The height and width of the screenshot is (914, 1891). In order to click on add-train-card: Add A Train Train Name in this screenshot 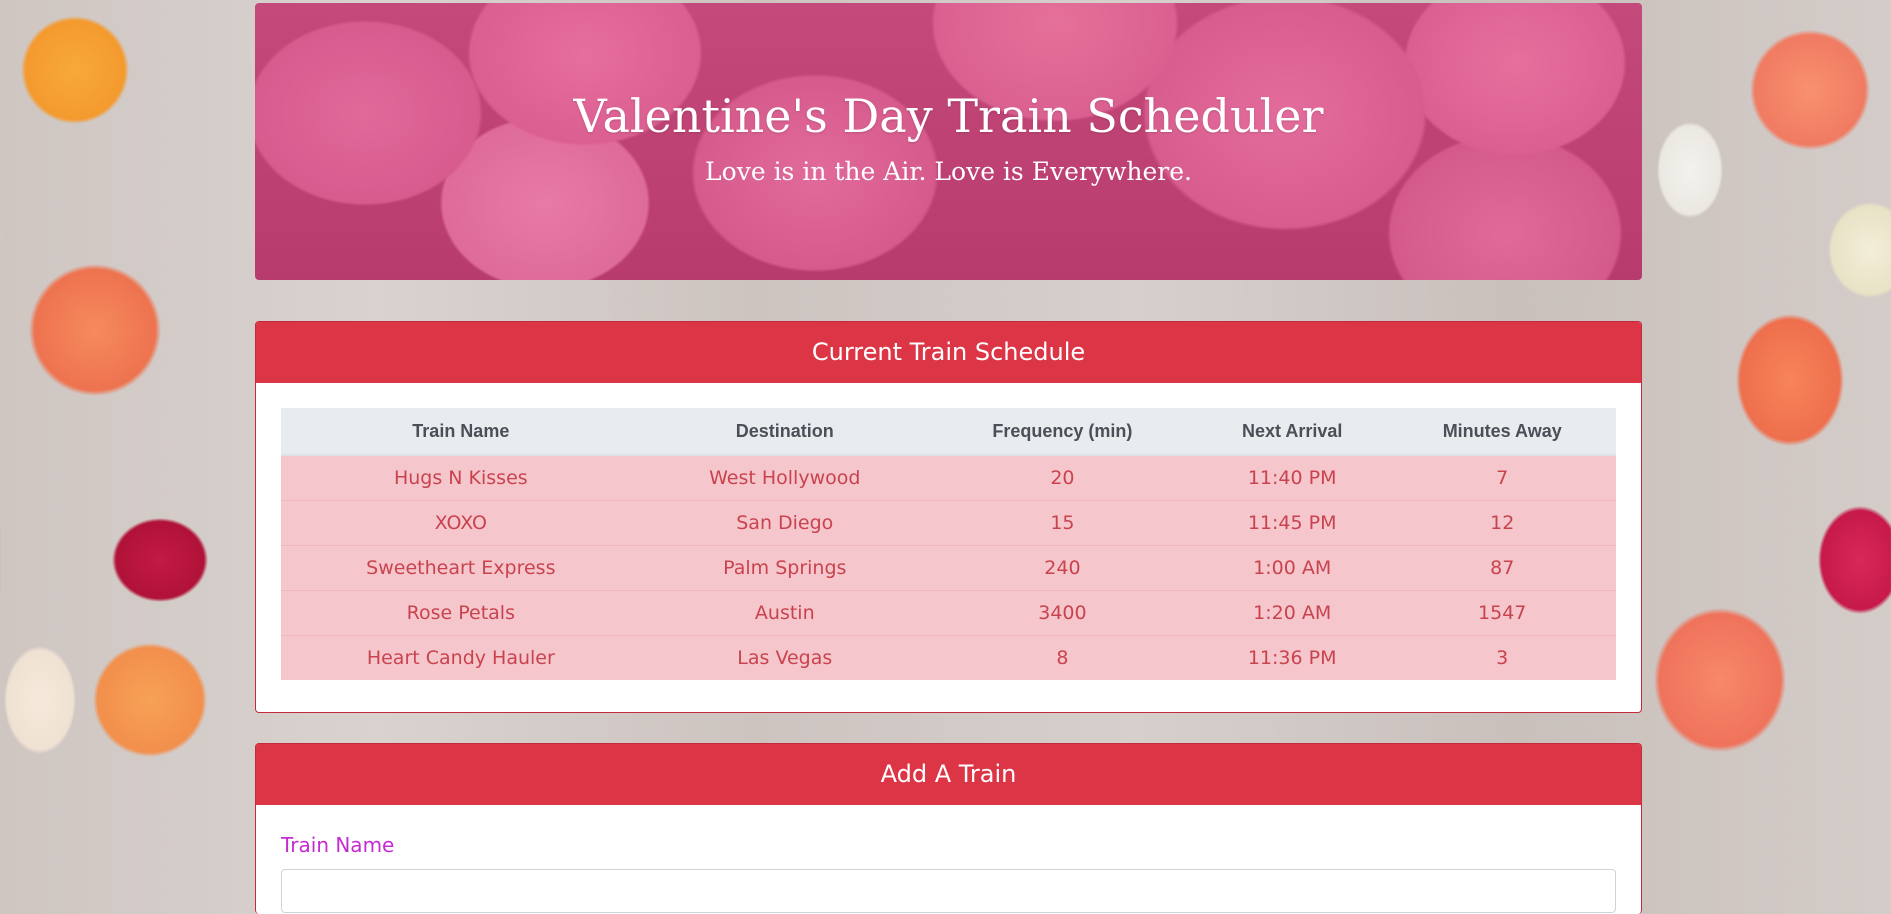, I will do `click(948, 828)`.